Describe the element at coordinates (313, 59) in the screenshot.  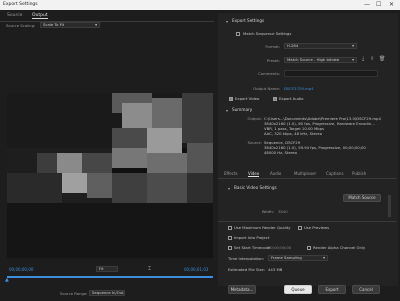
I see `preset-value: Match Source - High bitrate` at that location.